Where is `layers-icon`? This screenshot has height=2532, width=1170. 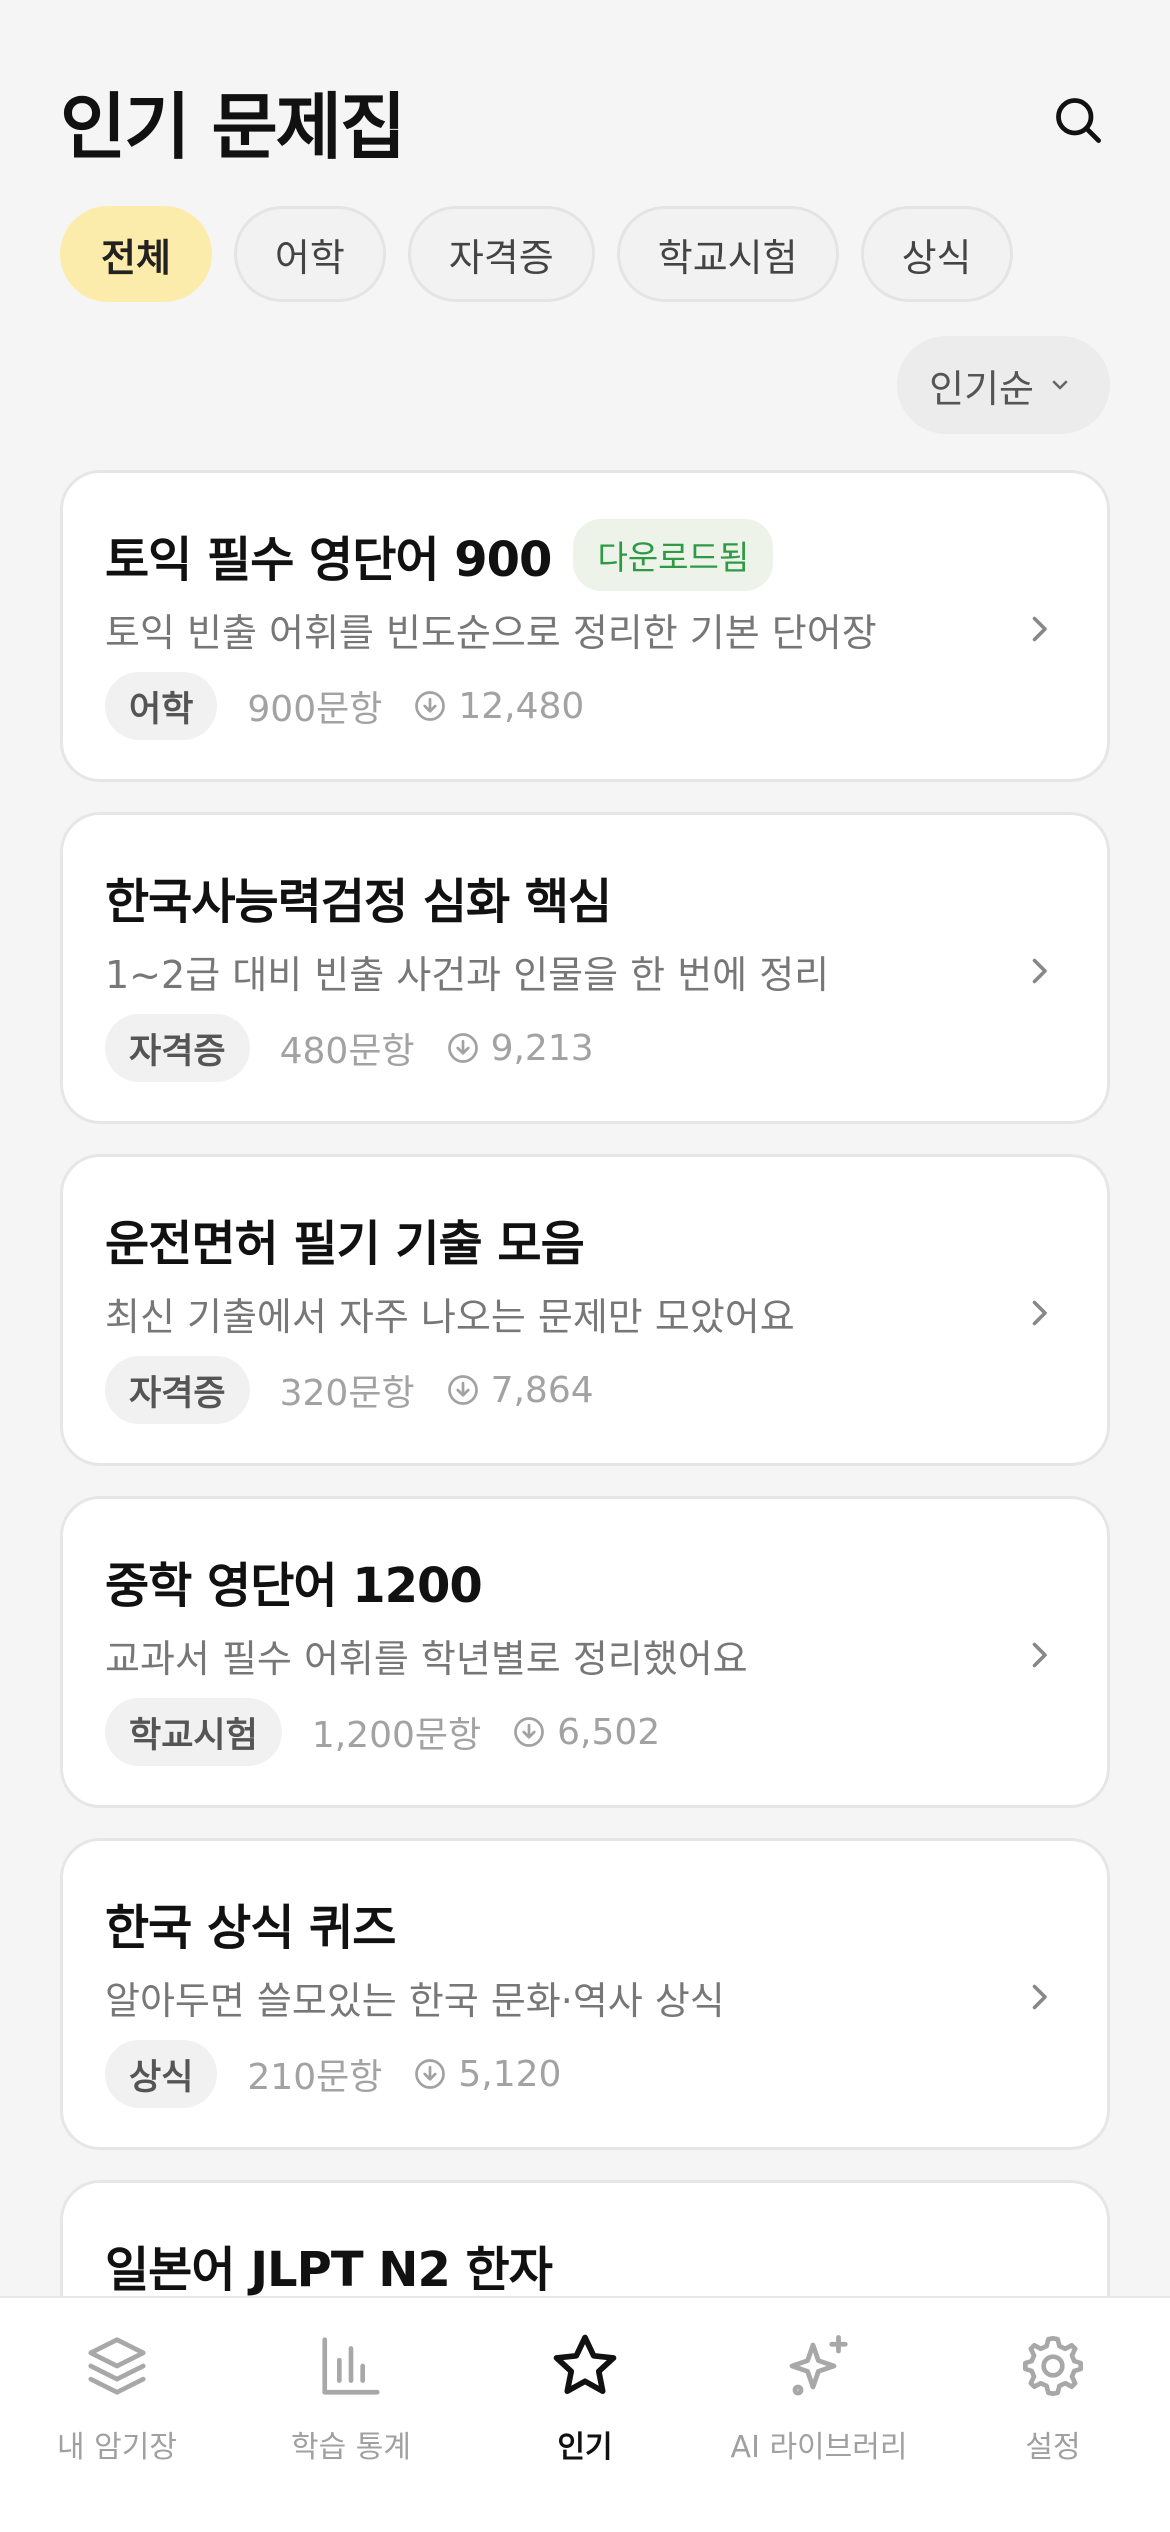 layers-icon is located at coordinates (117, 2366).